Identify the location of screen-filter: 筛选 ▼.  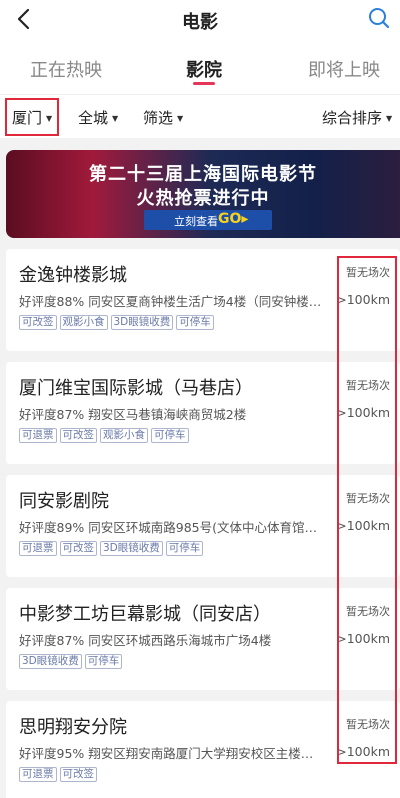
(163, 117).